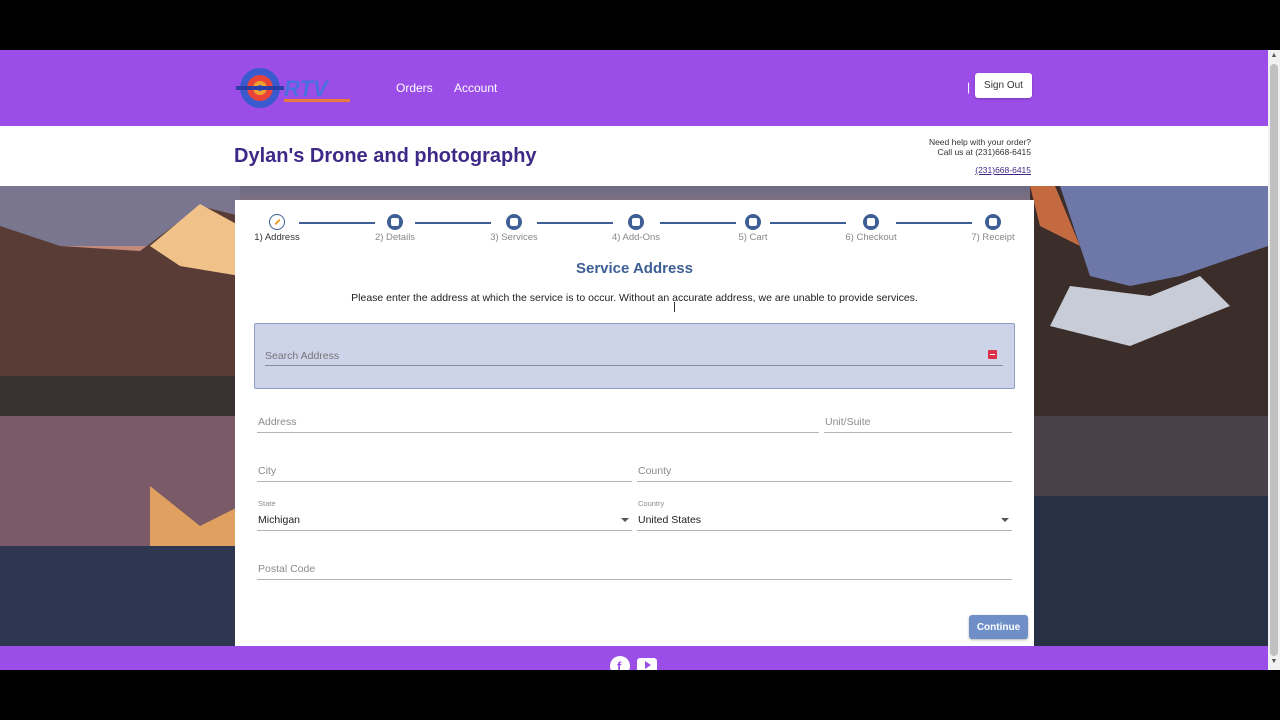 The image size is (1280, 720). Describe the element at coordinates (385, 156) in the screenshot. I see `business-name: Dylan's Drone and photography` at that location.